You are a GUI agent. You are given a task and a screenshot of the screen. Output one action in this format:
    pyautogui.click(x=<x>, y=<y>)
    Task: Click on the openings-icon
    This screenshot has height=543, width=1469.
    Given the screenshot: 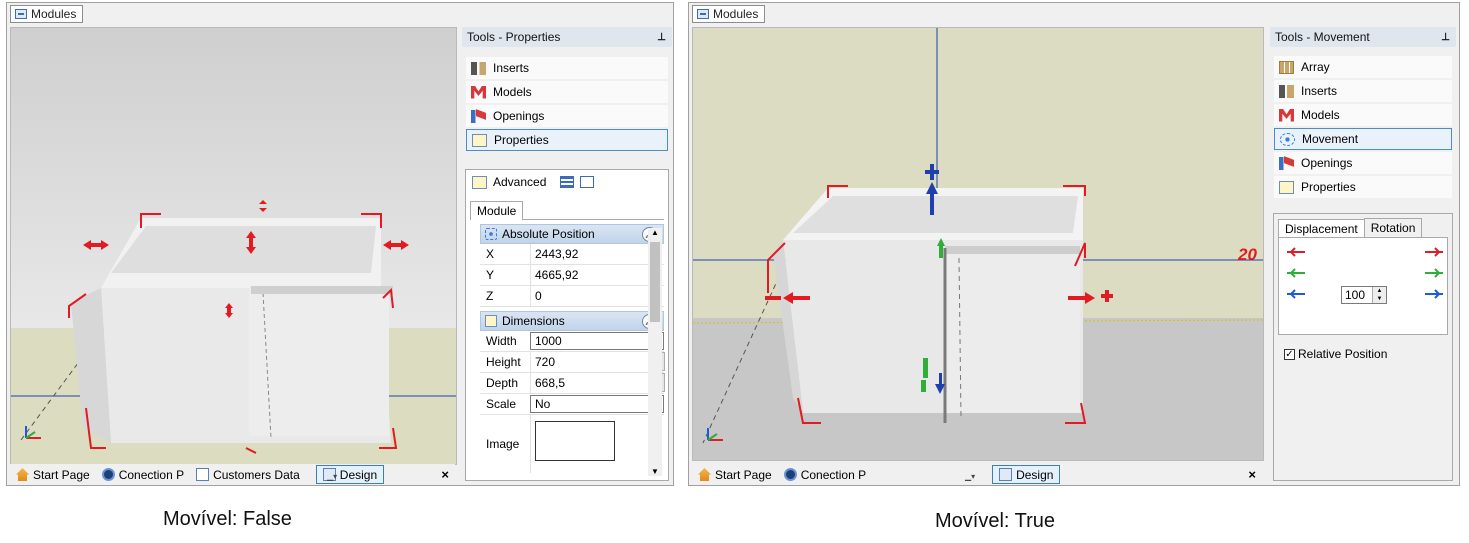 What is the action you would take?
    pyautogui.click(x=478, y=116)
    